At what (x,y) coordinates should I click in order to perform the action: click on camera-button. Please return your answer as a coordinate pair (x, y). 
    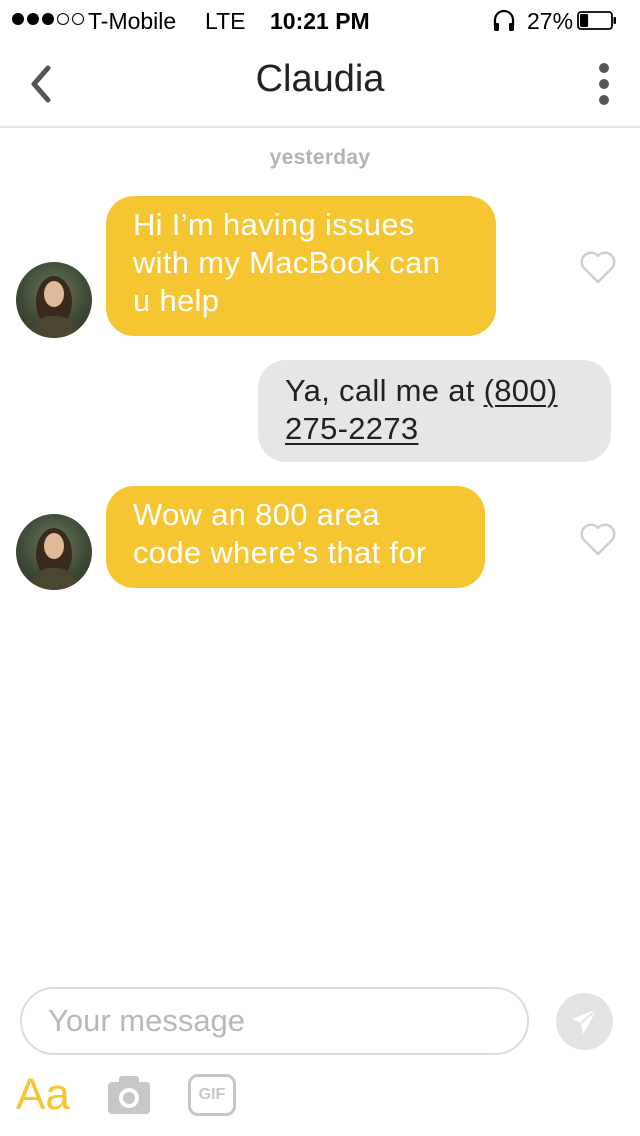
    Looking at the image, I should click on (129, 1095).